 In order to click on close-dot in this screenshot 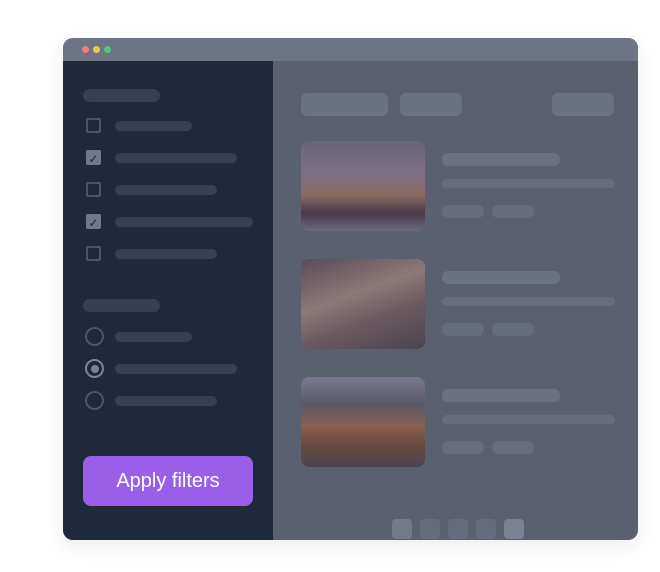, I will do `click(85, 49)`.